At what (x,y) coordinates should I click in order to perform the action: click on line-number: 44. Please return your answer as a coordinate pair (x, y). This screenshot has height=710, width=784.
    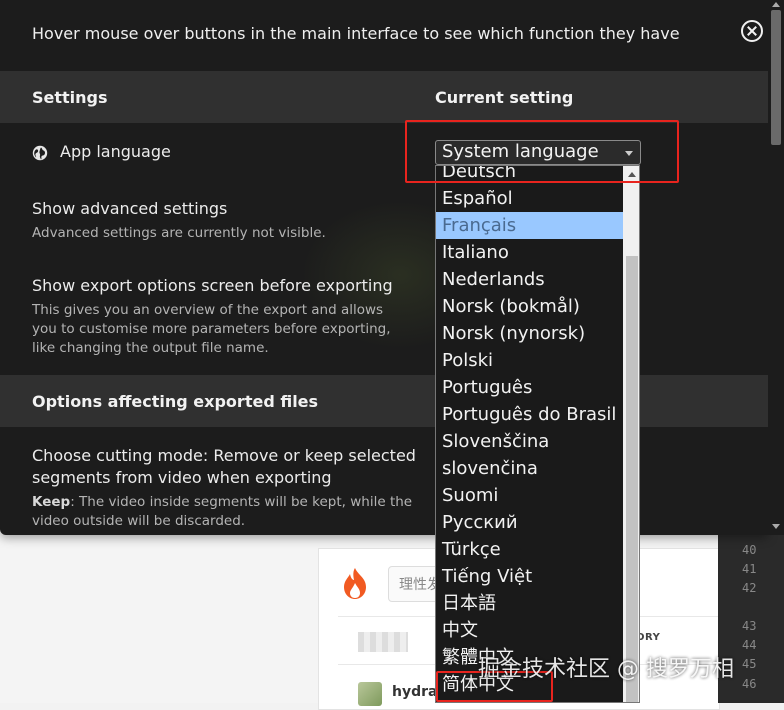
    Looking at the image, I should click on (749, 645).